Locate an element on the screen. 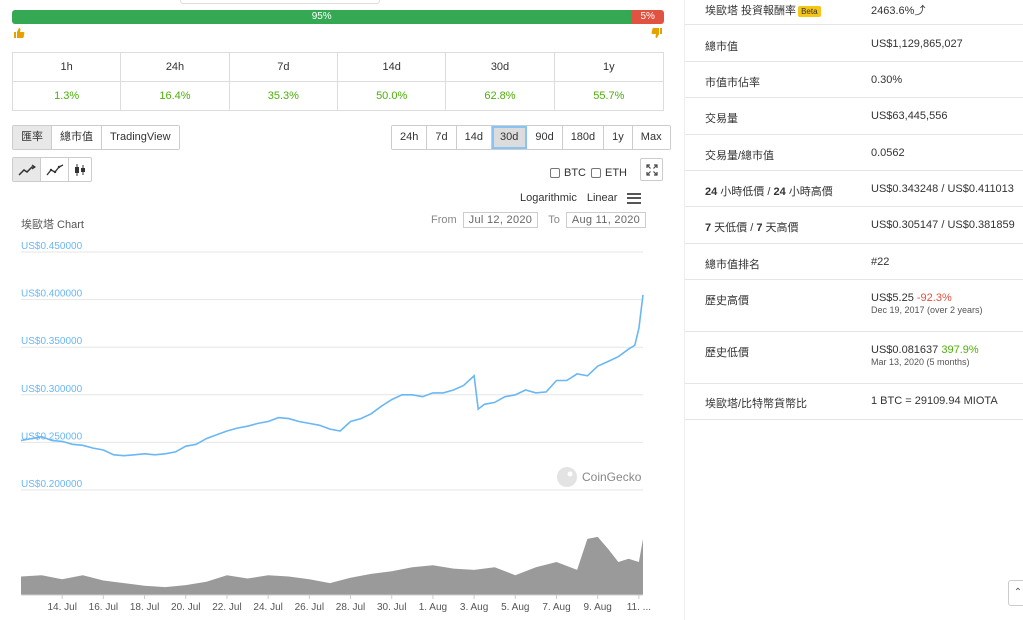 Image resolution: width=1023 pixels, height=620 pixels. range-90d: 90d is located at coordinates (545, 137).